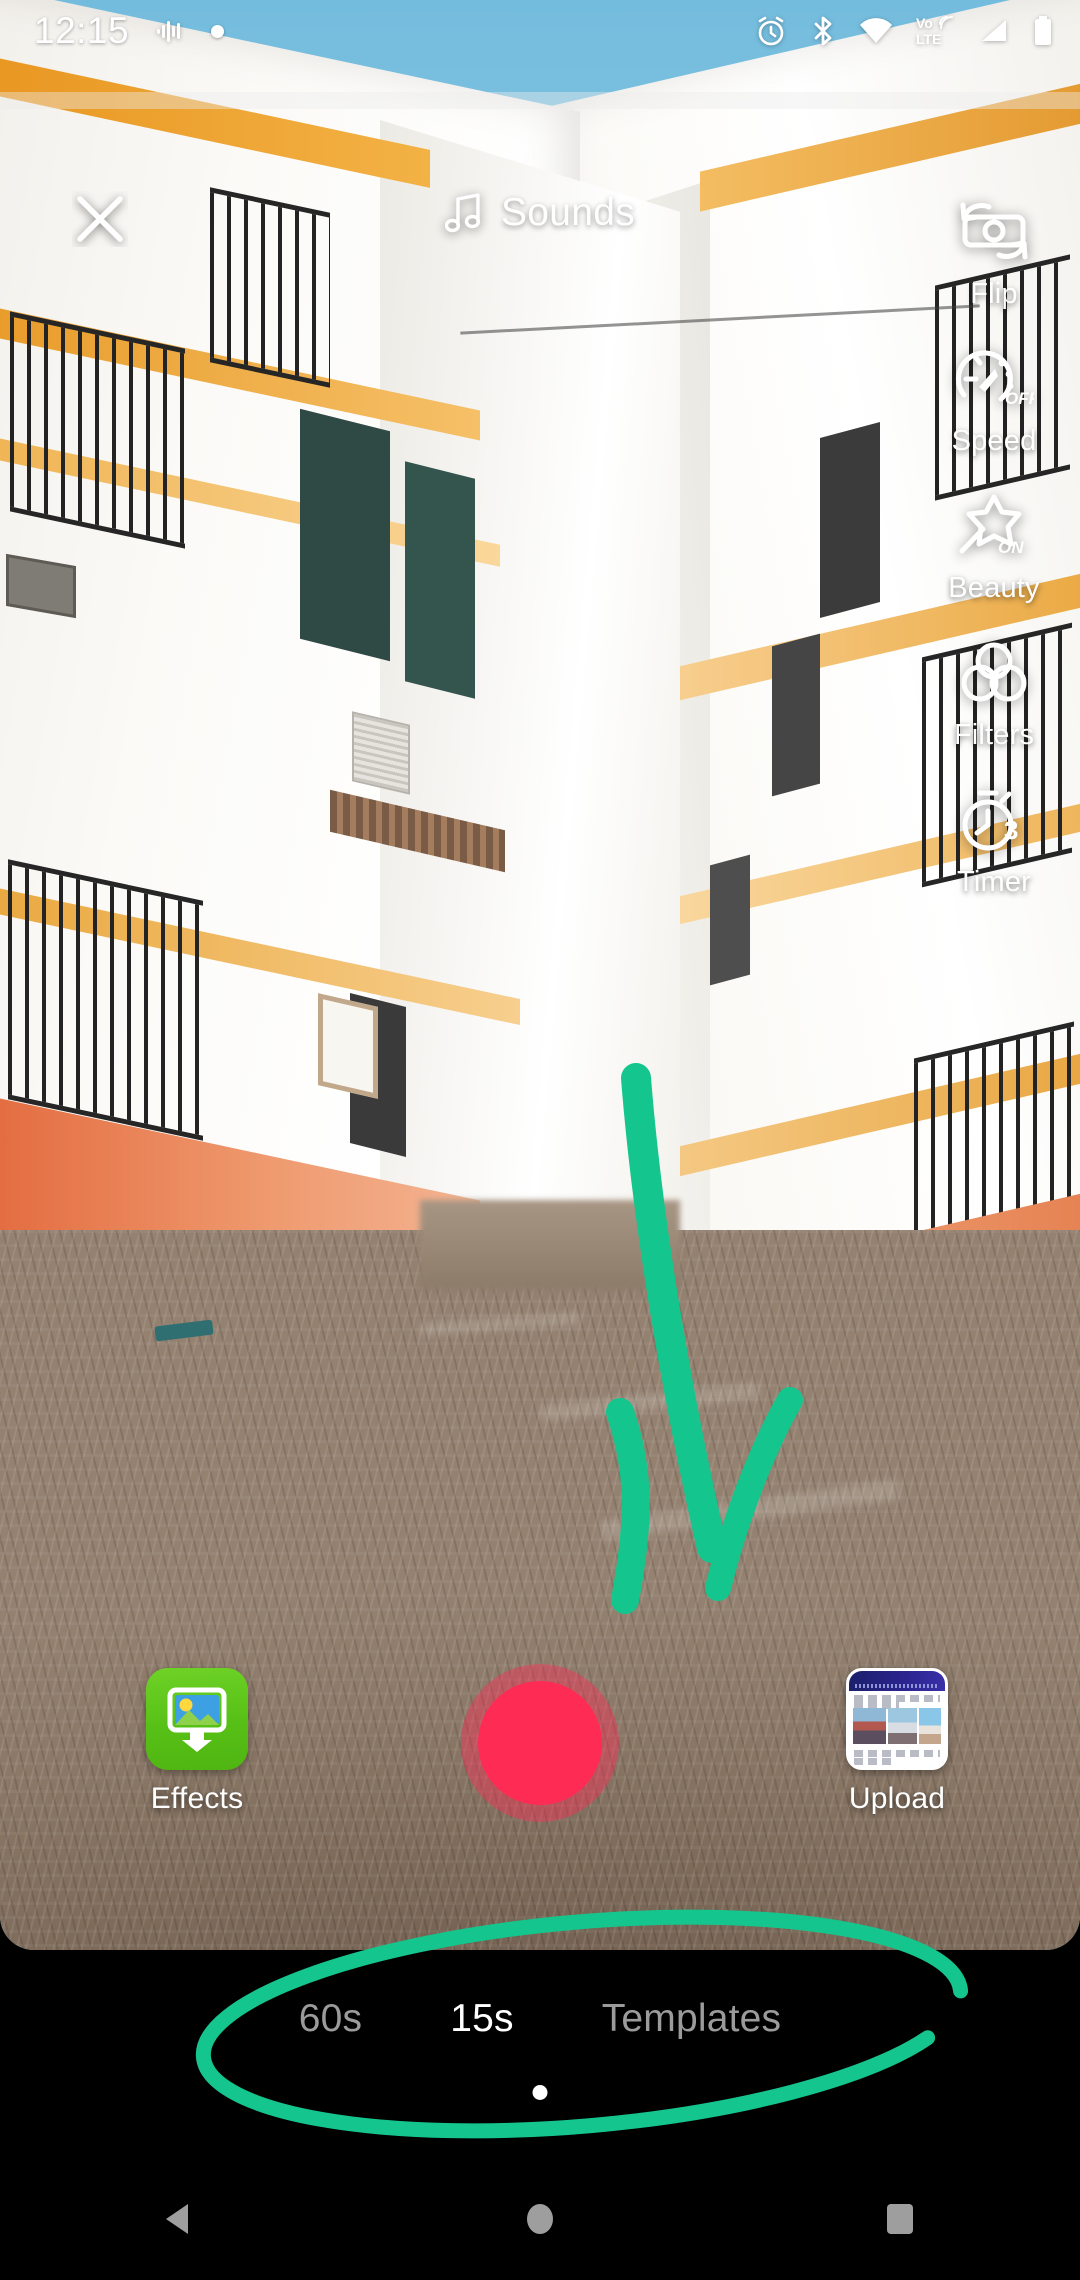 Image resolution: width=1080 pixels, height=2280 pixels. Describe the element at coordinates (381, 753) in the screenshot. I see `air-conditioner-unit` at that location.